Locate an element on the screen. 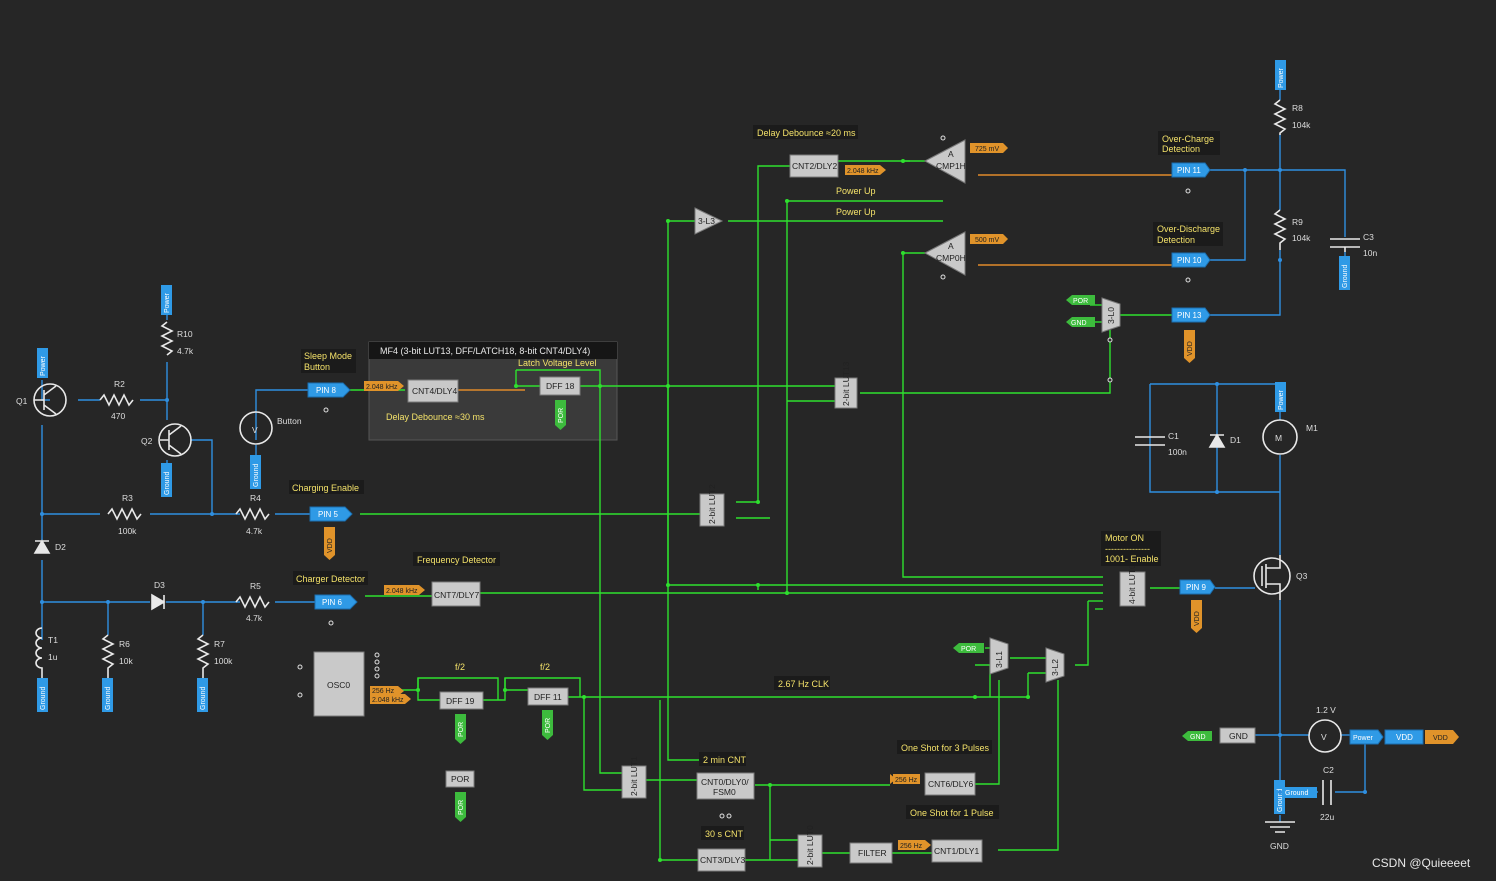  r7-resistor is located at coordinates (203, 656).